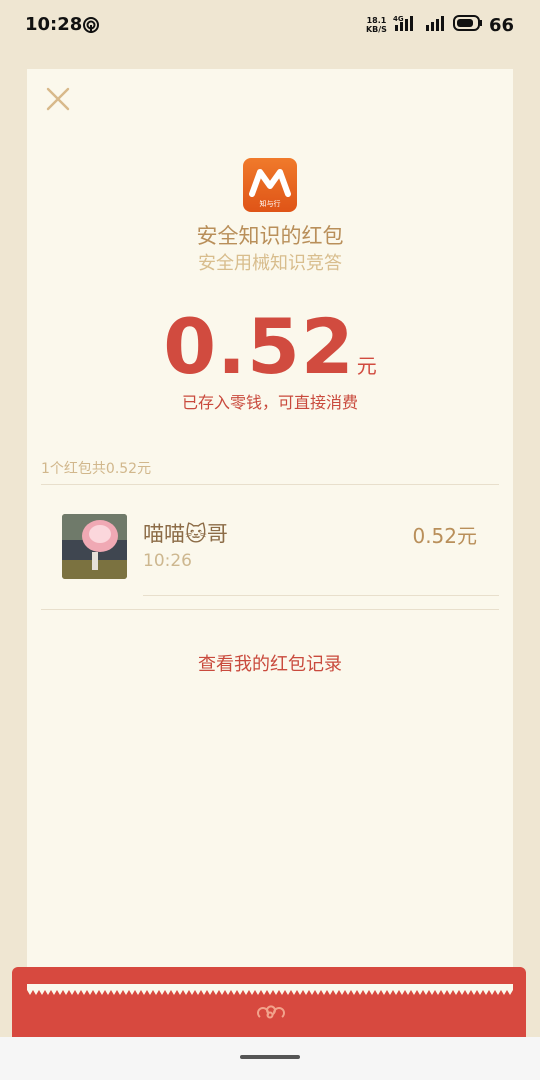  What do you see at coordinates (270, 1057) in the screenshot?
I see `home-indicator` at bounding box center [270, 1057].